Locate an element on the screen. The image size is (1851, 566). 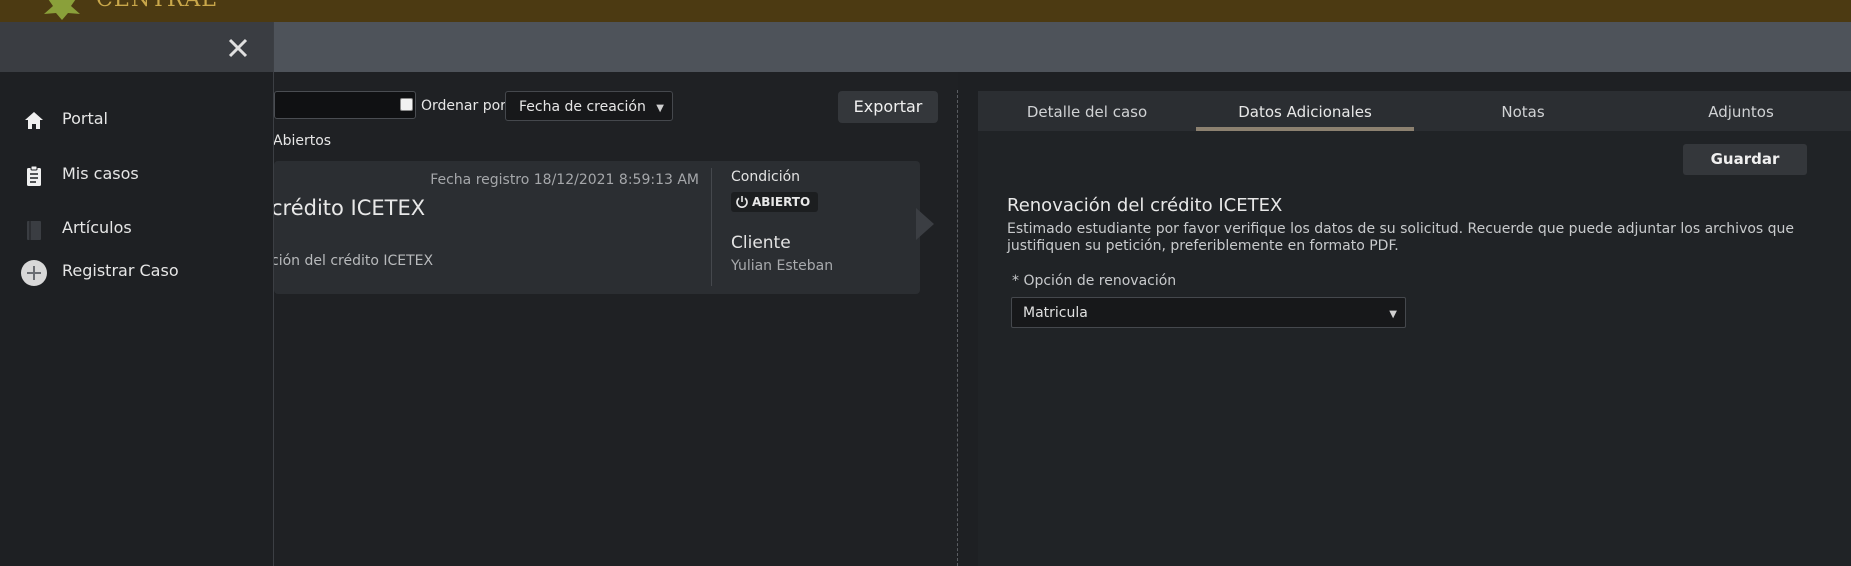
active-tab-indicator is located at coordinates (1305, 129).